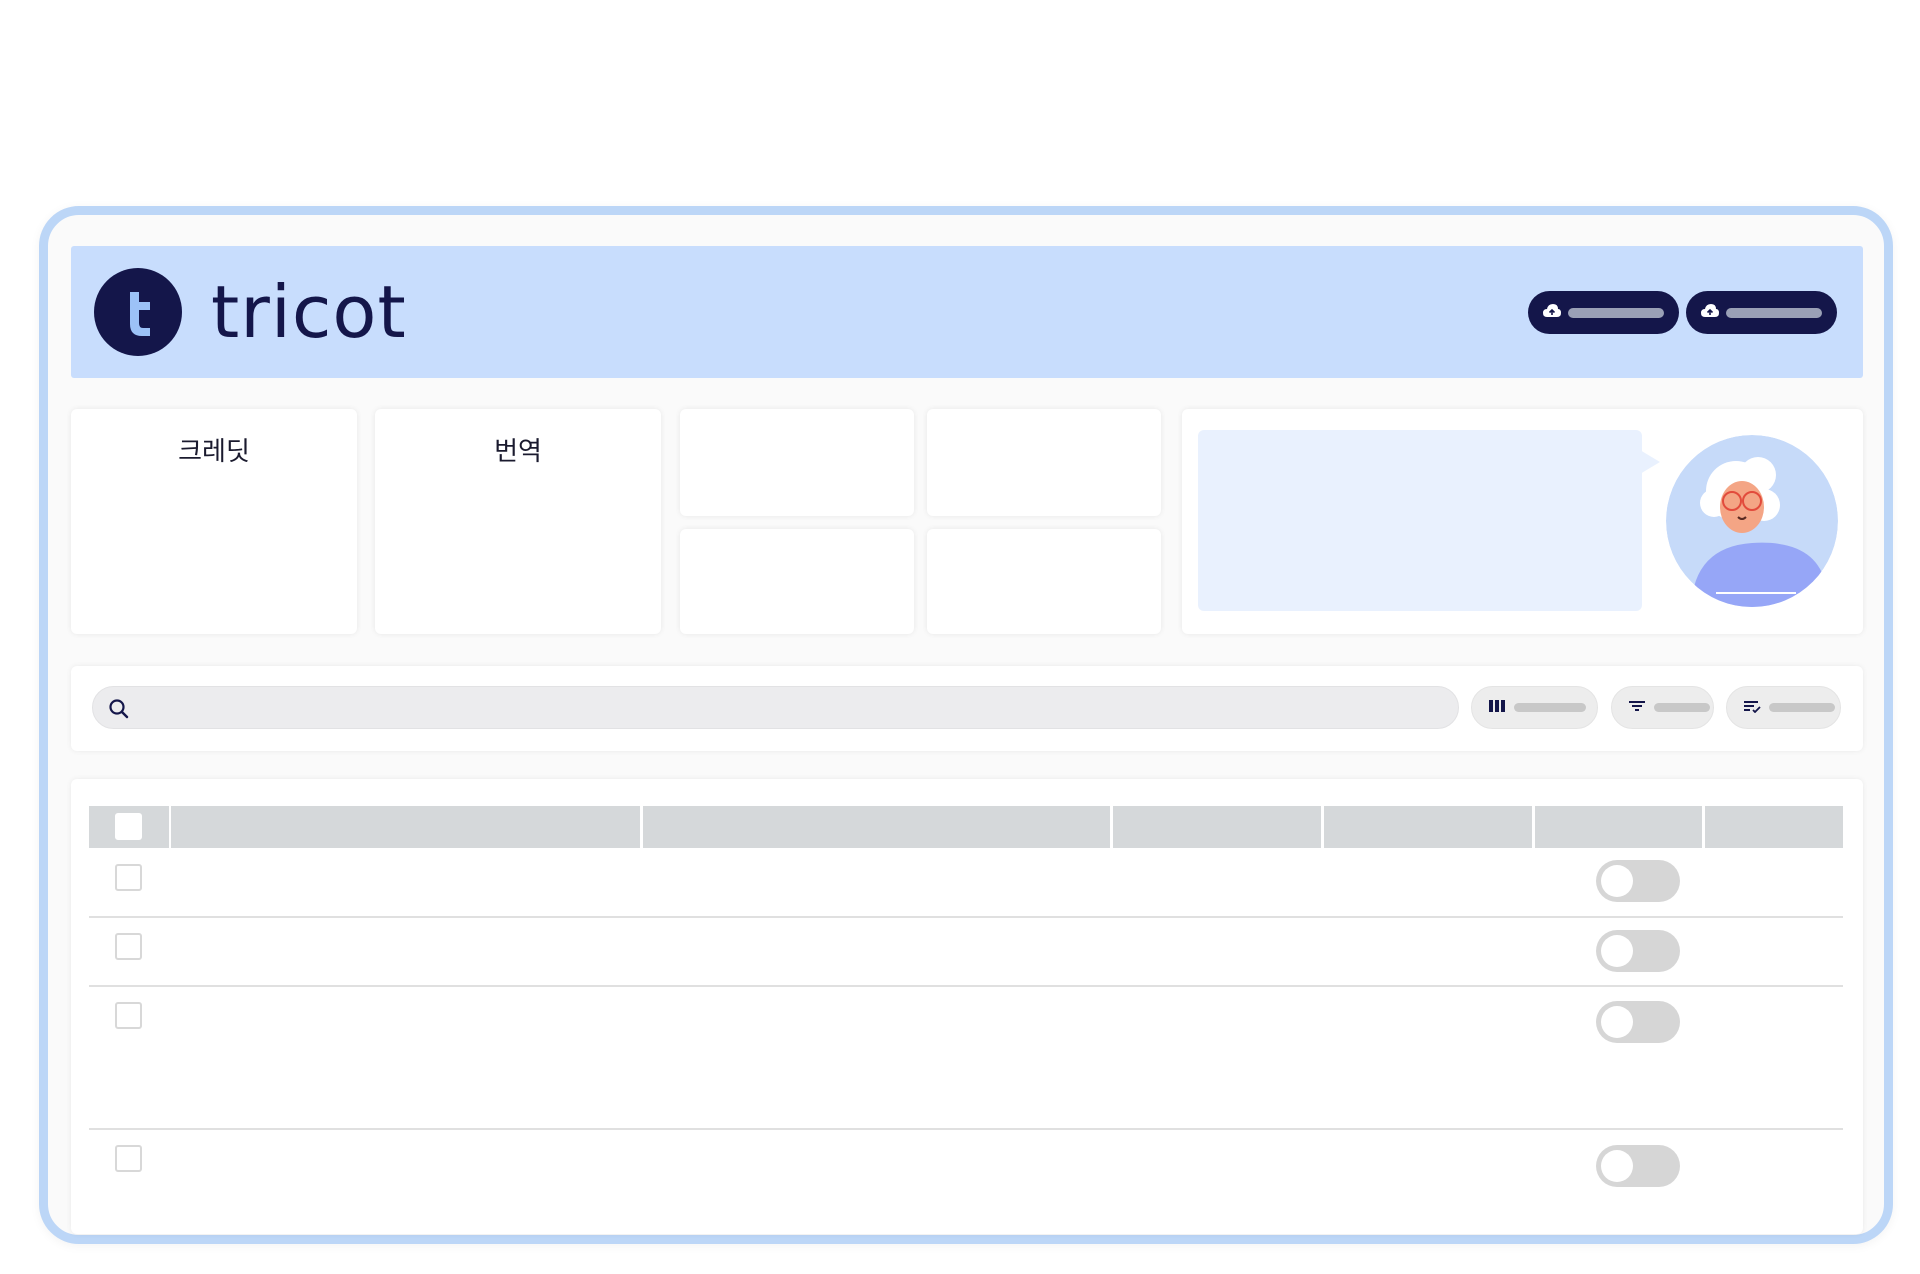  Describe the element at coordinates (1650, 462) in the screenshot. I see `speech-bubble-tail` at that location.